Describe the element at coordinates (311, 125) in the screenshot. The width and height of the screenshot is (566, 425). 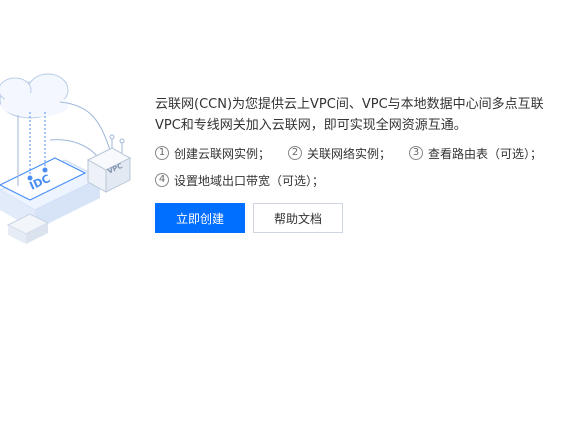
I see `intro-line-2: VPC和专线网关加入云联网，即可实现全网资源互通。` at that location.